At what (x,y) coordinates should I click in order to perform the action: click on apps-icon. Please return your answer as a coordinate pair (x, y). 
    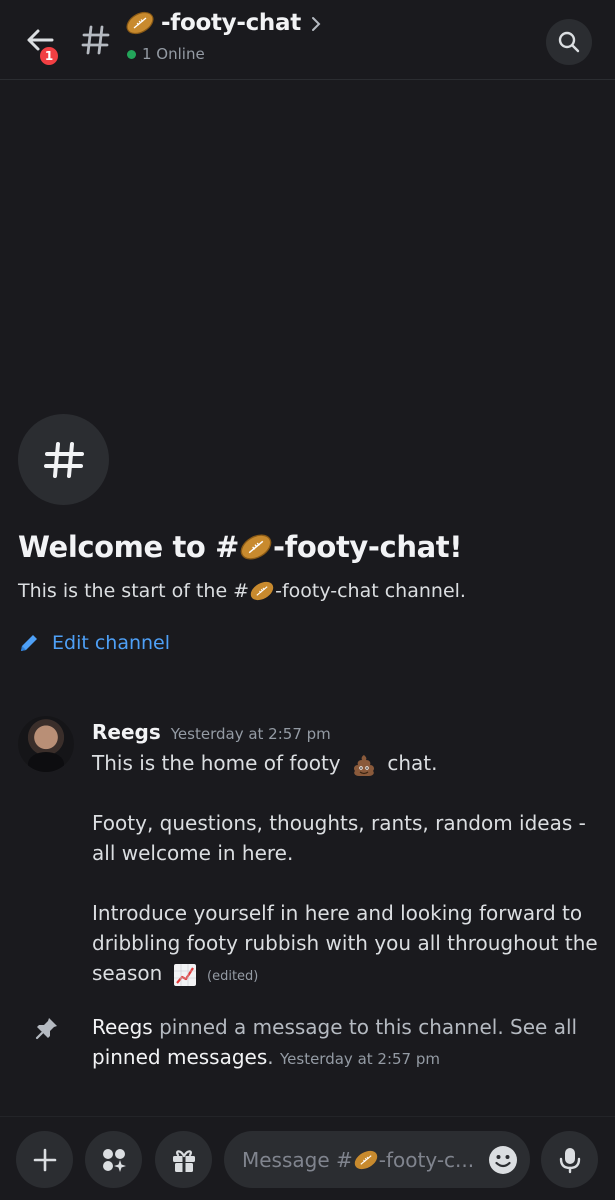
    Looking at the image, I should click on (114, 1160).